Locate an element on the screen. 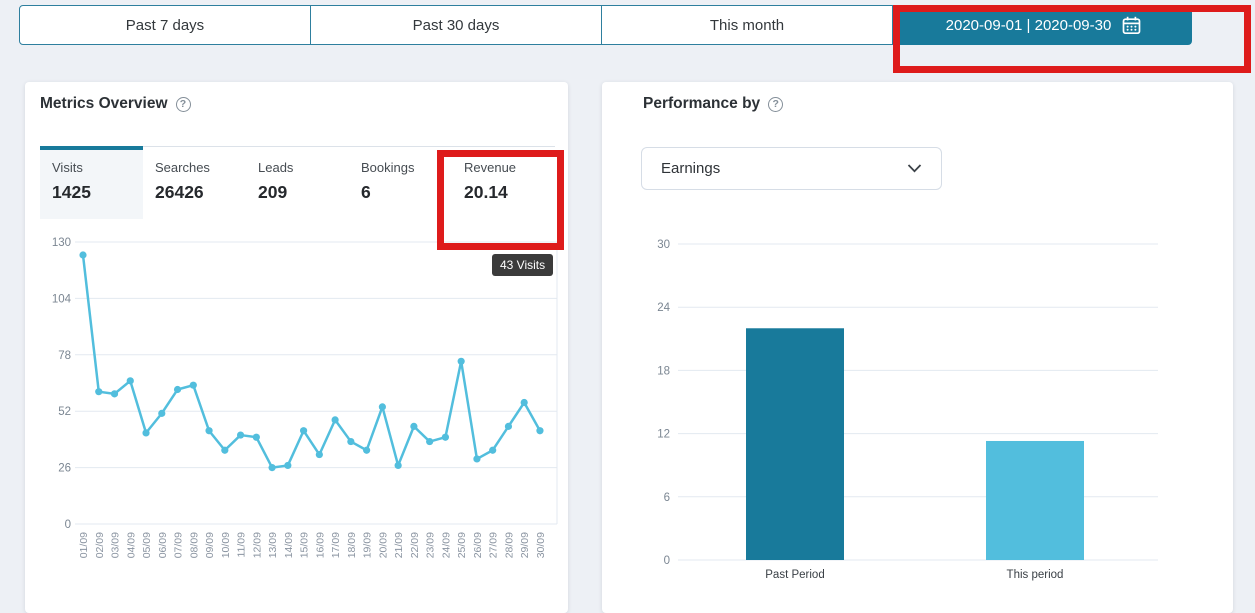 This screenshot has height=613, width=1255. data-point-04/09 is located at coordinates (130, 381).